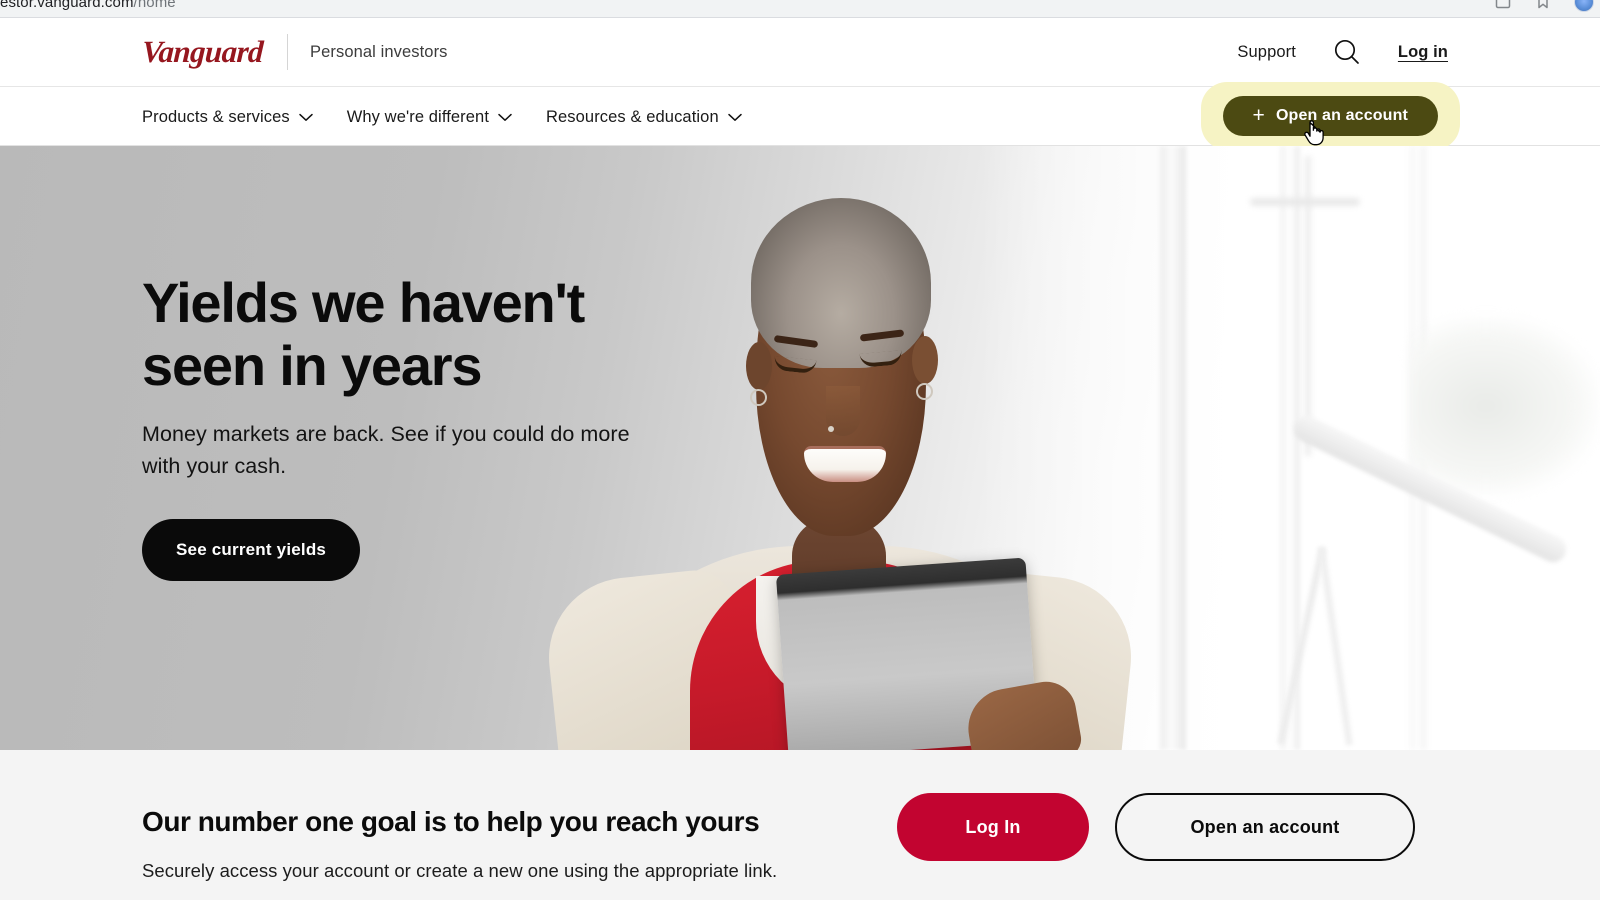 The image size is (1600, 900). I want to click on open-account-highlight: + Open an account, so click(1330, 116).